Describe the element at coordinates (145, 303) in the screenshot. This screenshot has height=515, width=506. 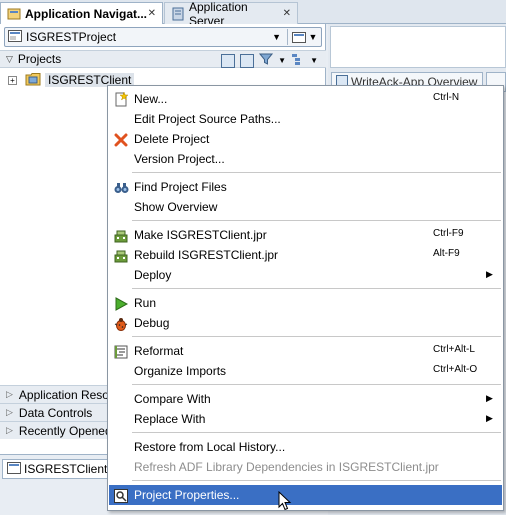
I see `menu-item-label: Run` at that location.